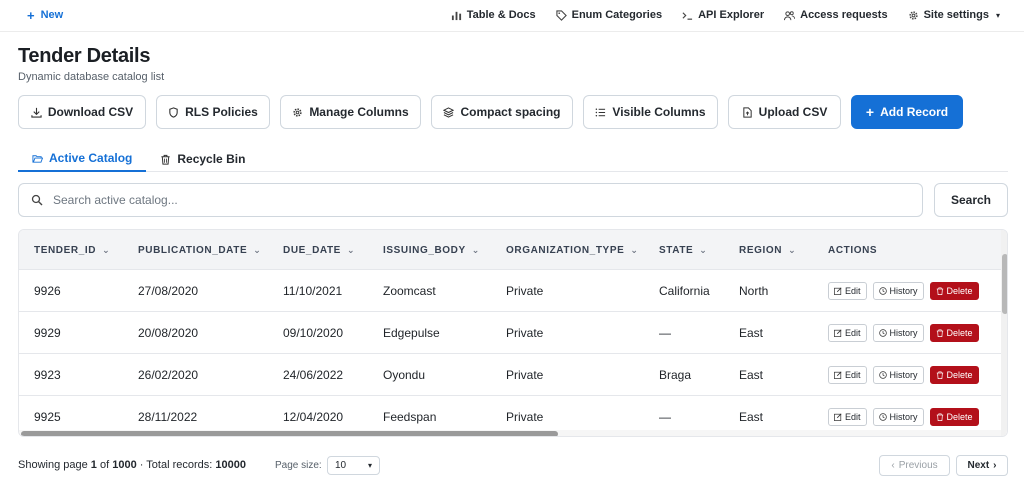 Image resolution: width=1024 pixels, height=487 pixels. What do you see at coordinates (978, 465) in the screenshot?
I see `next-label: Next` at bounding box center [978, 465].